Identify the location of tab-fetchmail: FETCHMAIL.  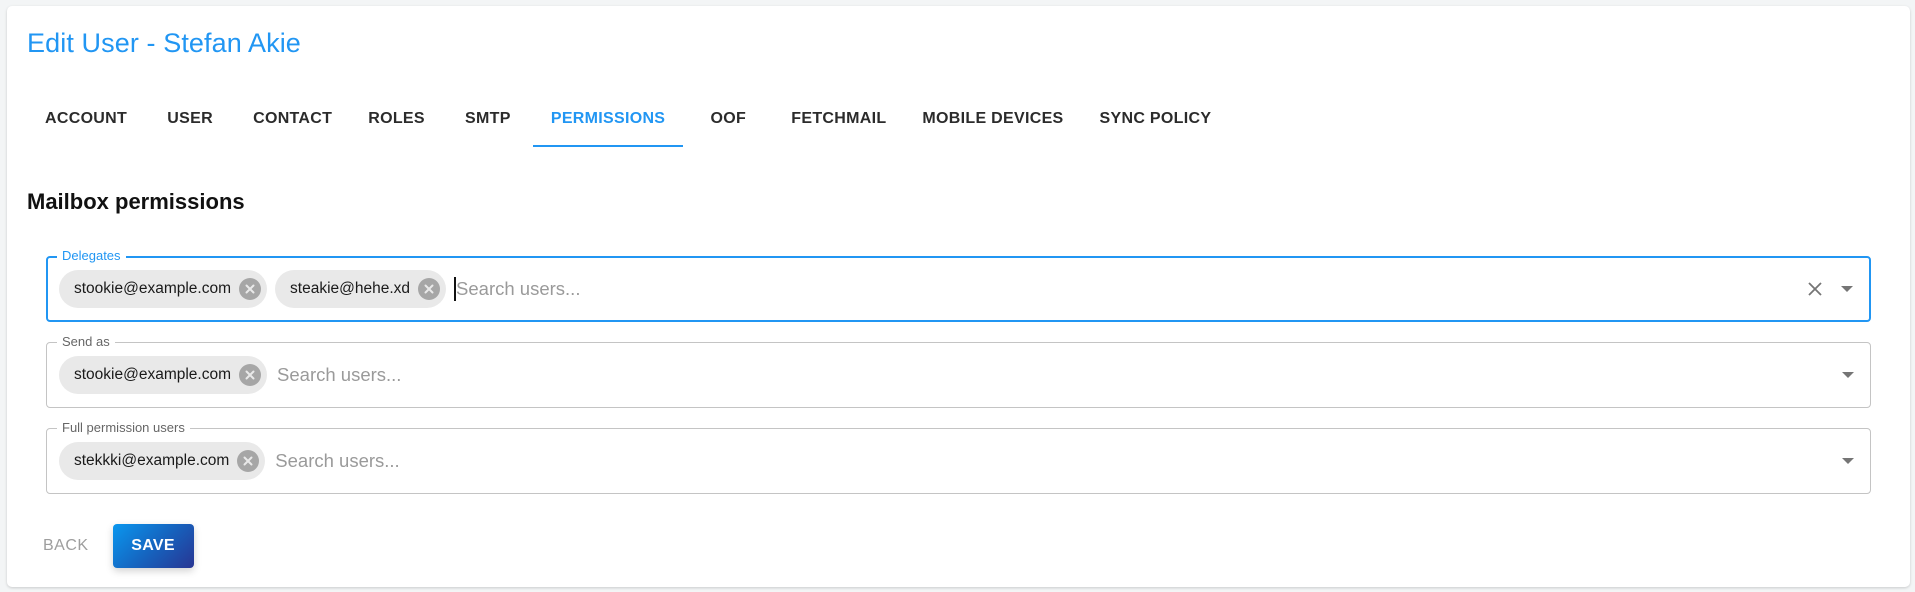
(838, 118).